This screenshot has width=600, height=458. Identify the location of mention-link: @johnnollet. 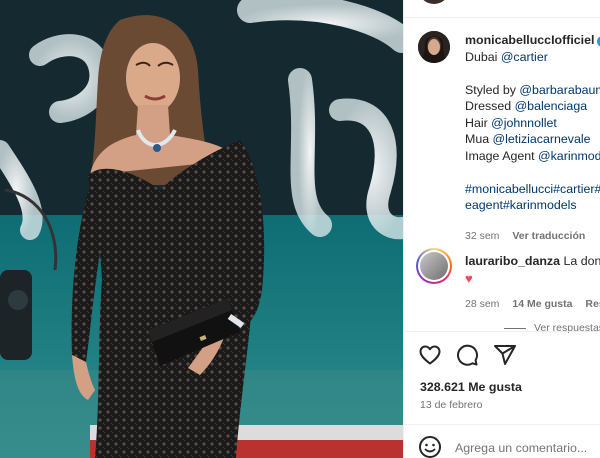
(524, 123).